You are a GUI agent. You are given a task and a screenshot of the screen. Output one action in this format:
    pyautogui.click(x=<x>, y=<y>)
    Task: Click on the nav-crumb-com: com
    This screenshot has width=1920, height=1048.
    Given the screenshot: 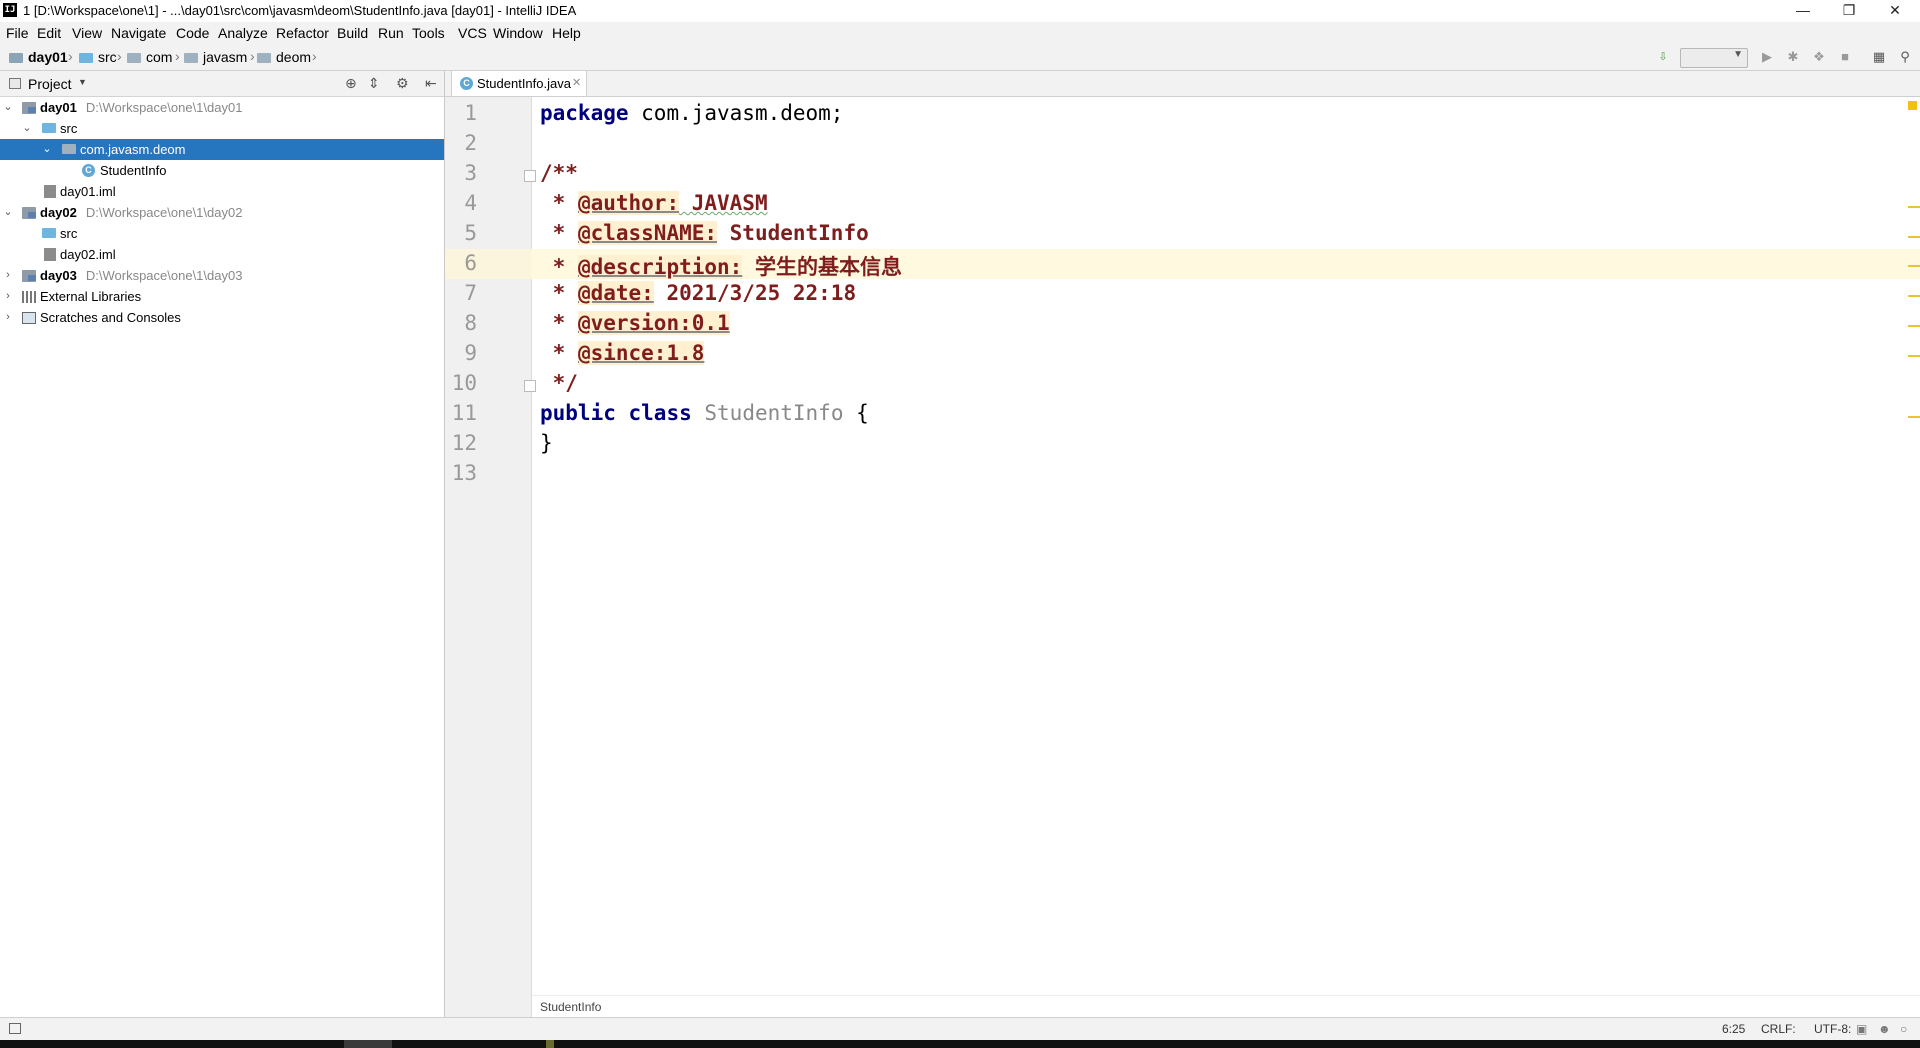 What is the action you would take?
    pyautogui.click(x=149, y=57)
    